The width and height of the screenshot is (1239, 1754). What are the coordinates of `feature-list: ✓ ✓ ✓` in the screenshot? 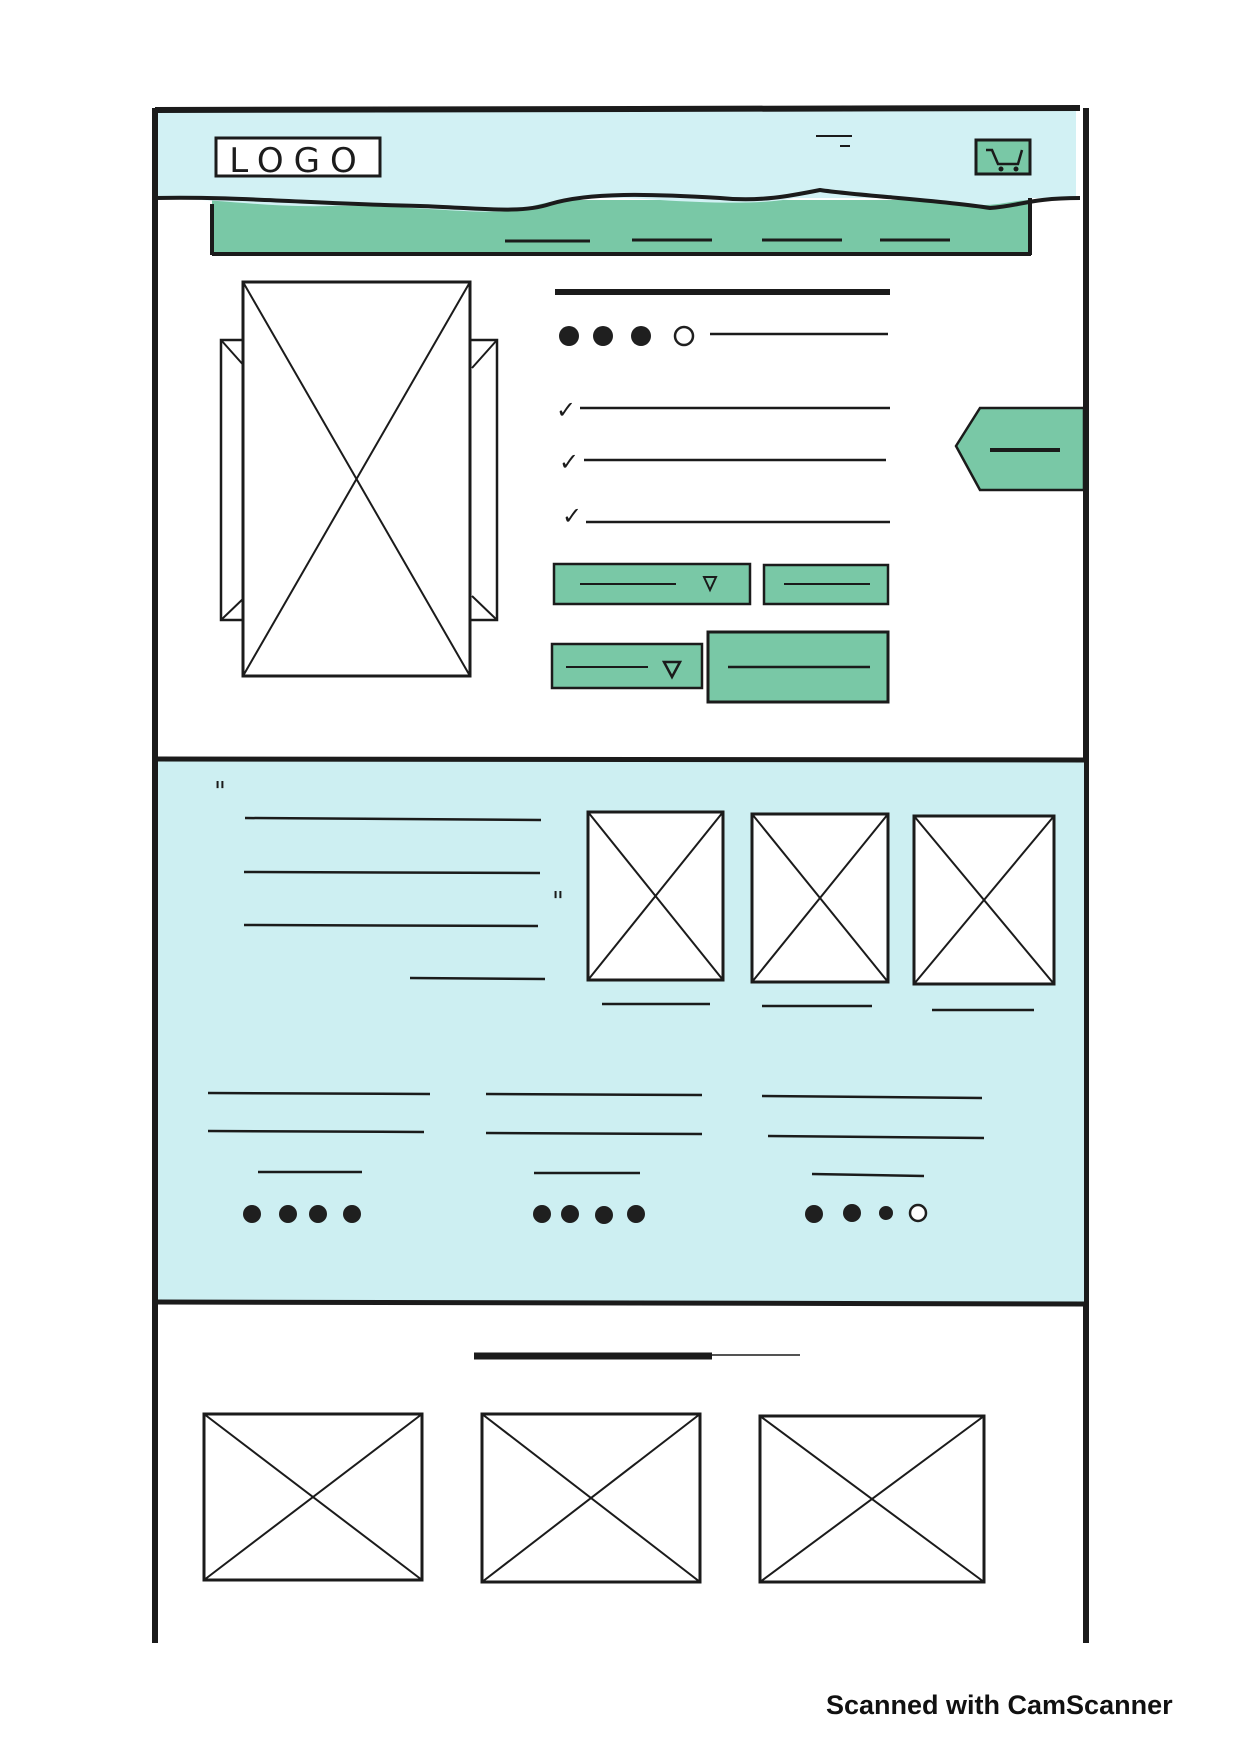 It's located at (723, 463).